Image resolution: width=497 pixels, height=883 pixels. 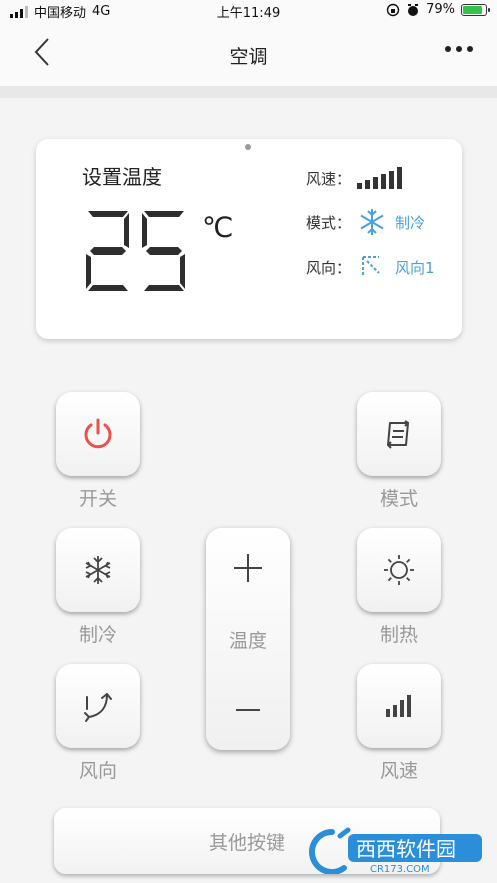 What do you see at coordinates (246, 842) in the screenshot?
I see `other-keys-label: 其他按键` at bounding box center [246, 842].